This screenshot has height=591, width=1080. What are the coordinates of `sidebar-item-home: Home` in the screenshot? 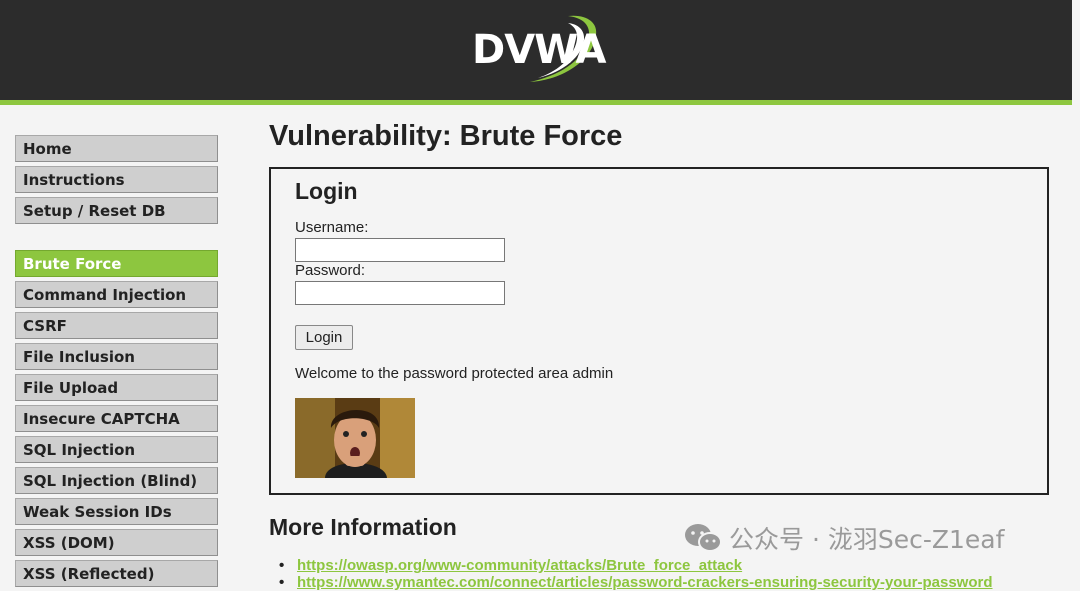 It's located at (116, 148).